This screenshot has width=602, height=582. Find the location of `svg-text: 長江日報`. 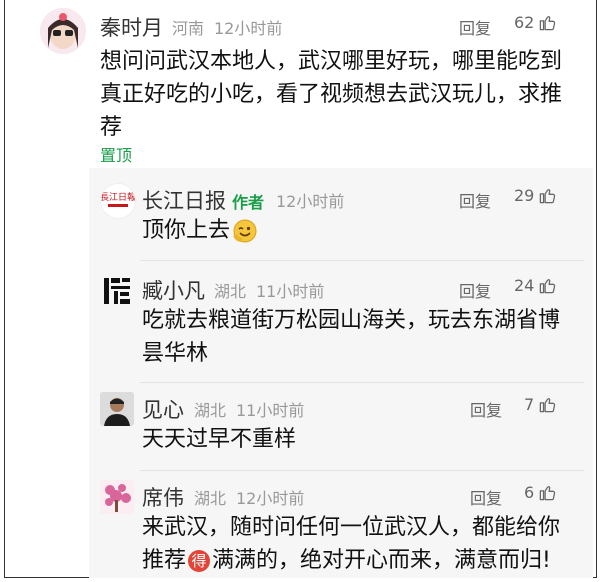

svg-text: 長江日報 is located at coordinates (118, 197).